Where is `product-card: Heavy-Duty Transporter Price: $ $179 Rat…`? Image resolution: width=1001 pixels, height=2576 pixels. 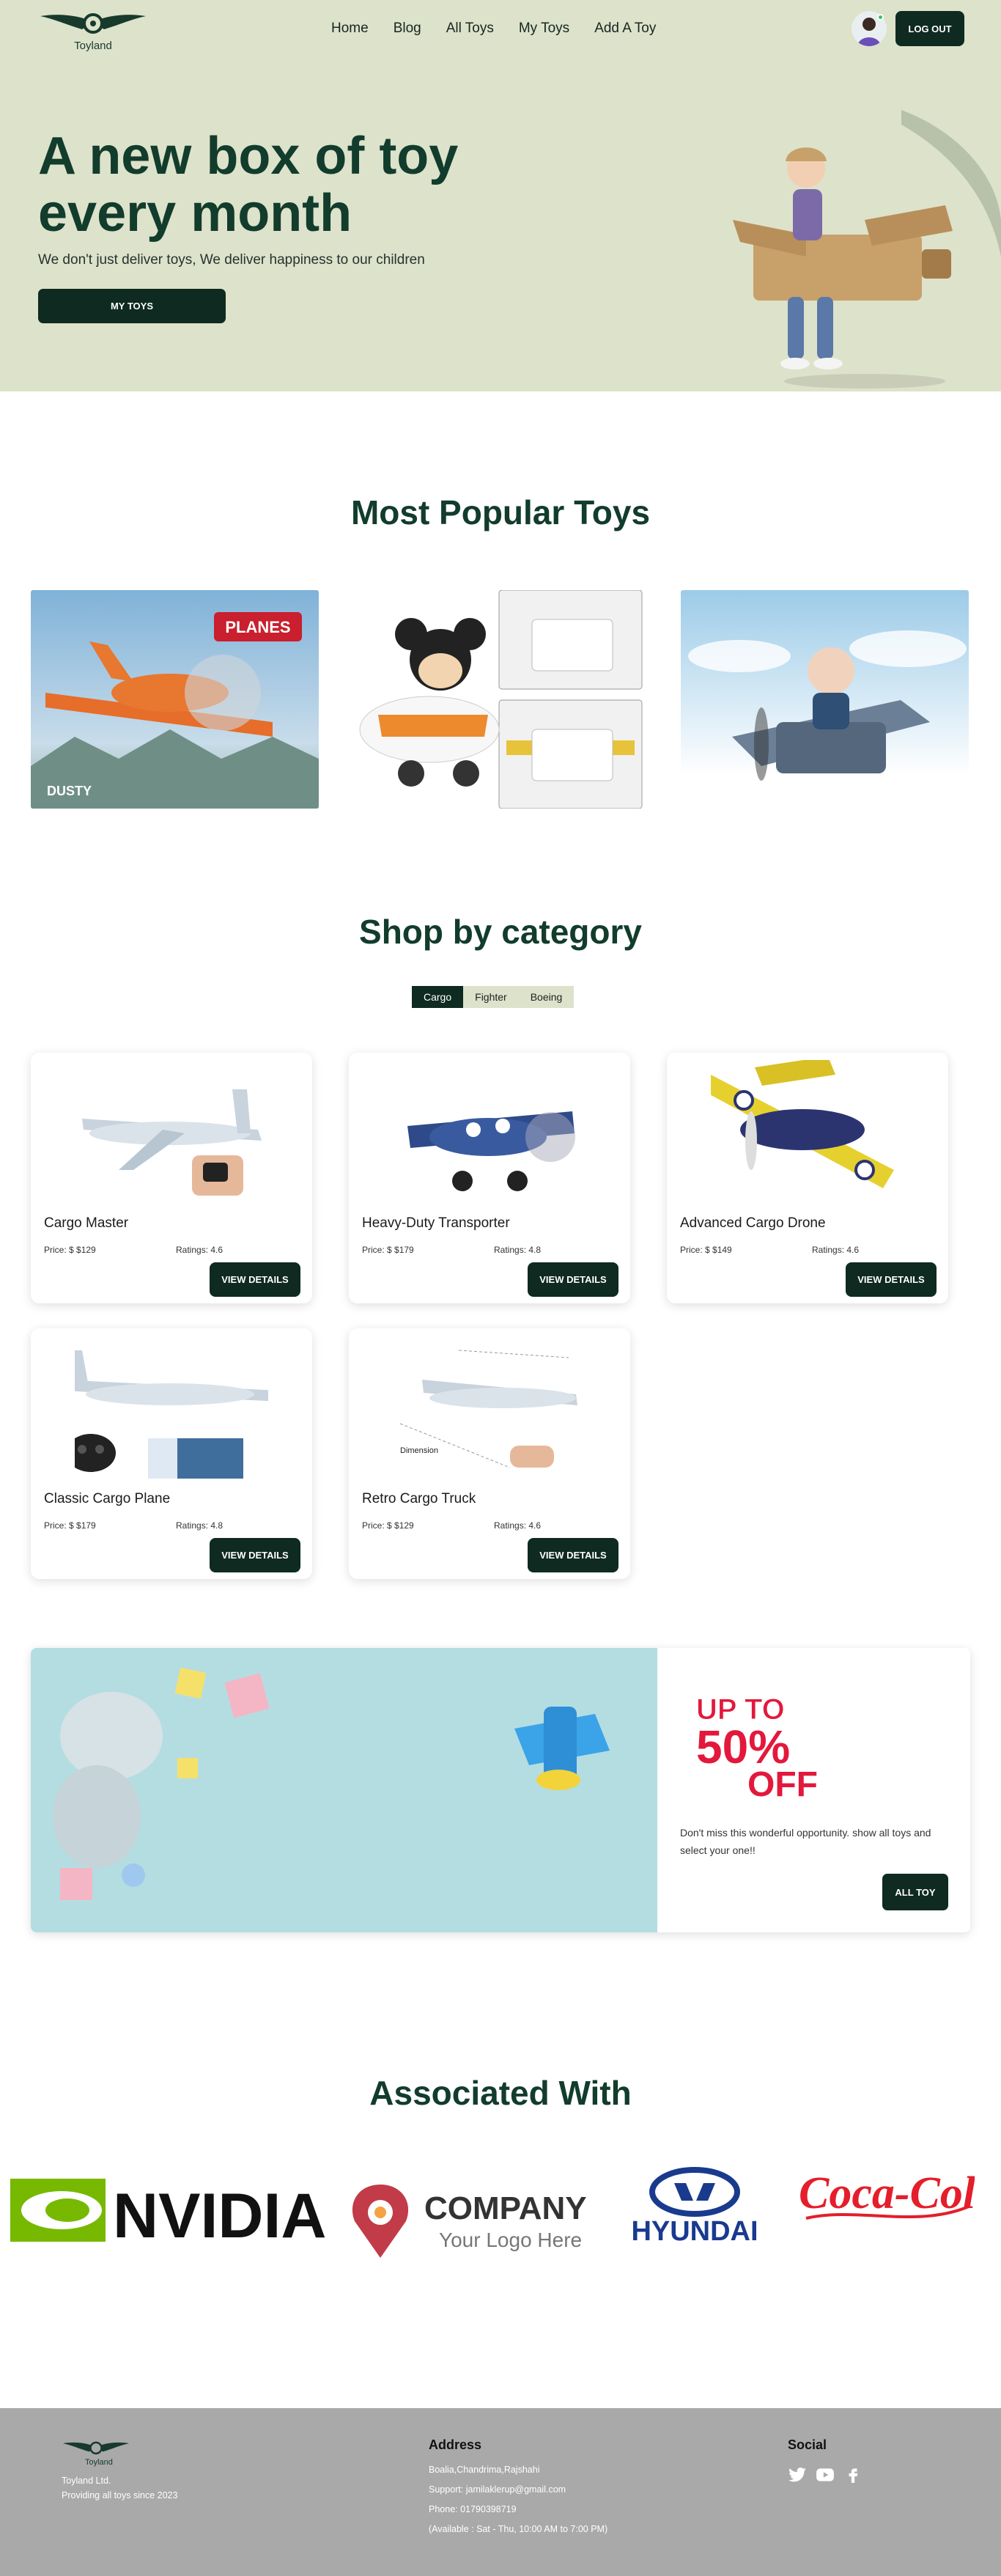
product-card: Heavy-Duty Transporter Price: $ $179 Rat… is located at coordinates (489, 1178).